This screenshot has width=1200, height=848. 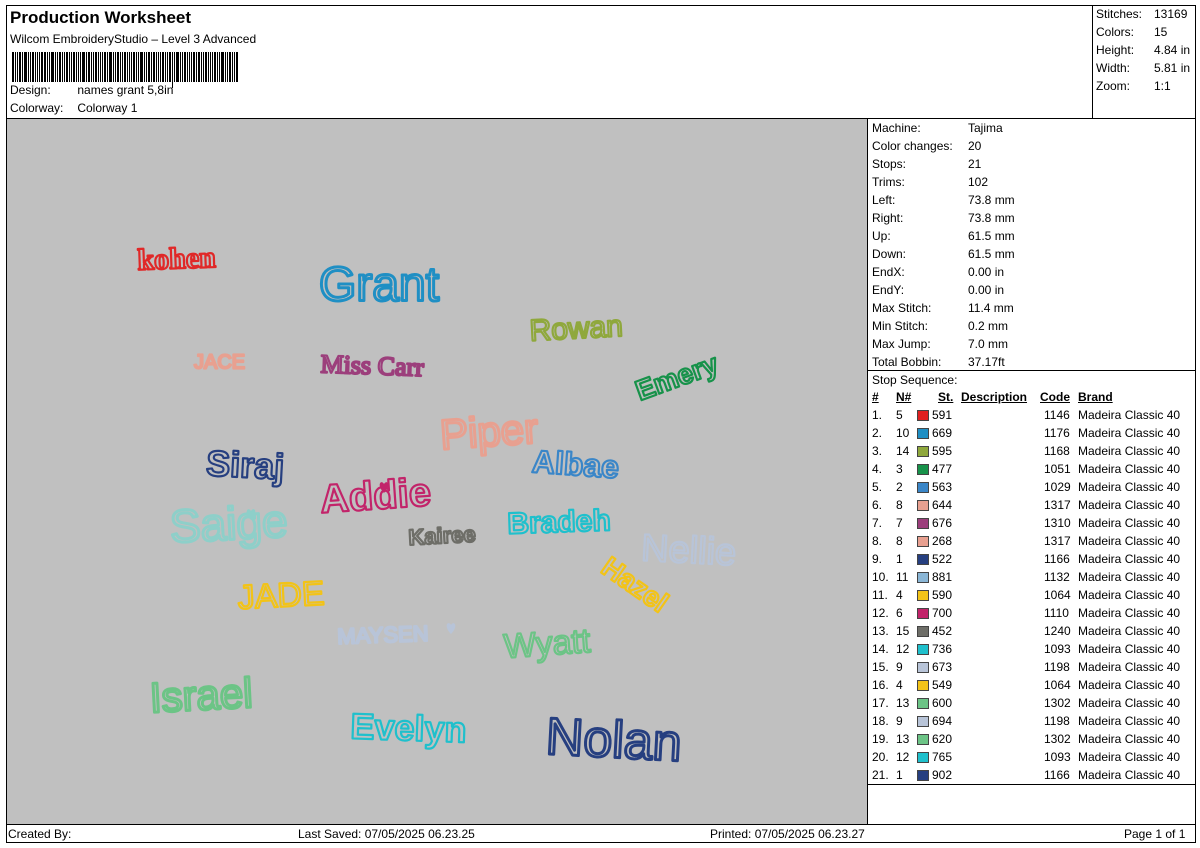 I want to click on stat-label: Width:, so click(x=1113, y=68).